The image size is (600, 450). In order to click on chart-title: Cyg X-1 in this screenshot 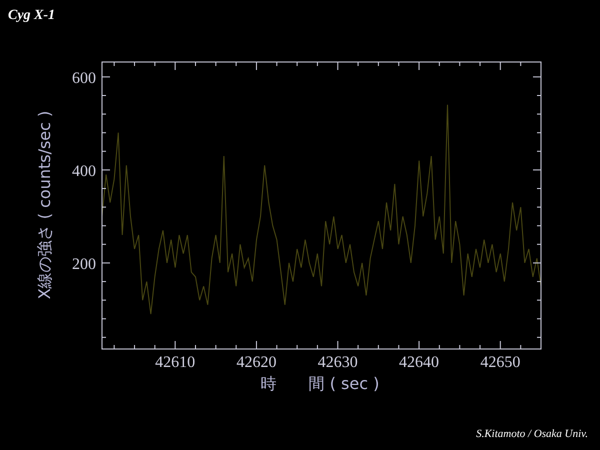, I will do `click(32, 15)`.